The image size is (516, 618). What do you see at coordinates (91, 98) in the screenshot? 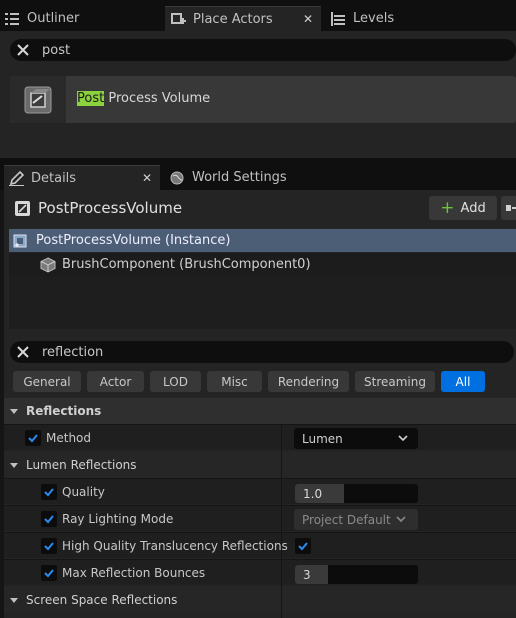
I see `search-highlight: Post` at bounding box center [91, 98].